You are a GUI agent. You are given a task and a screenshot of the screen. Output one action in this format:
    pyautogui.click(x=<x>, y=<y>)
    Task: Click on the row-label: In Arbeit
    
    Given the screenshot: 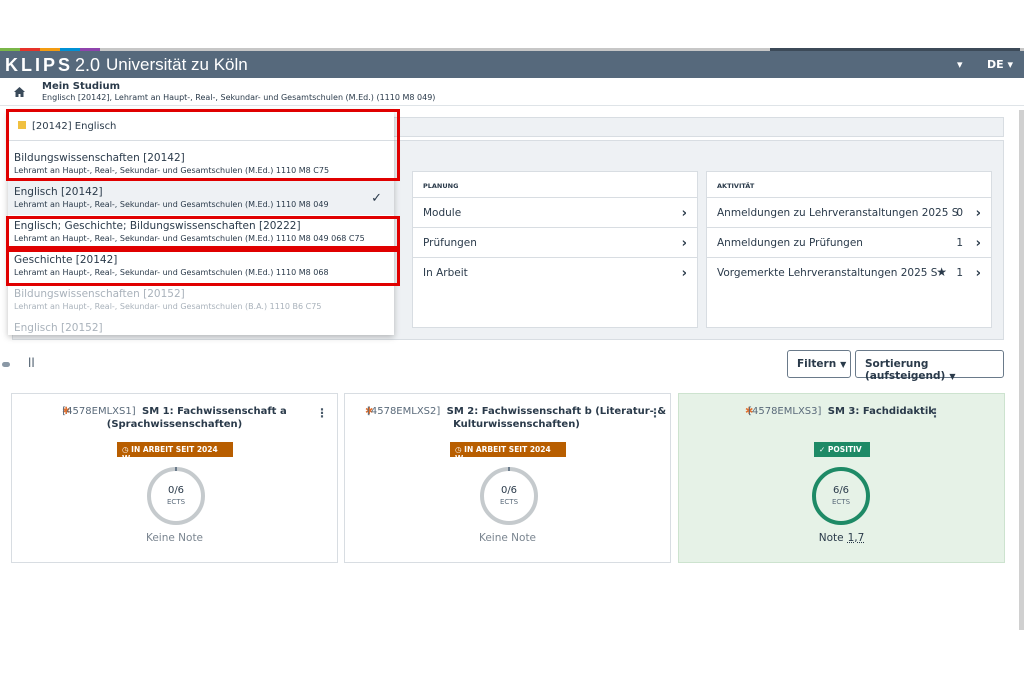 What is the action you would take?
    pyautogui.click(x=445, y=273)
    